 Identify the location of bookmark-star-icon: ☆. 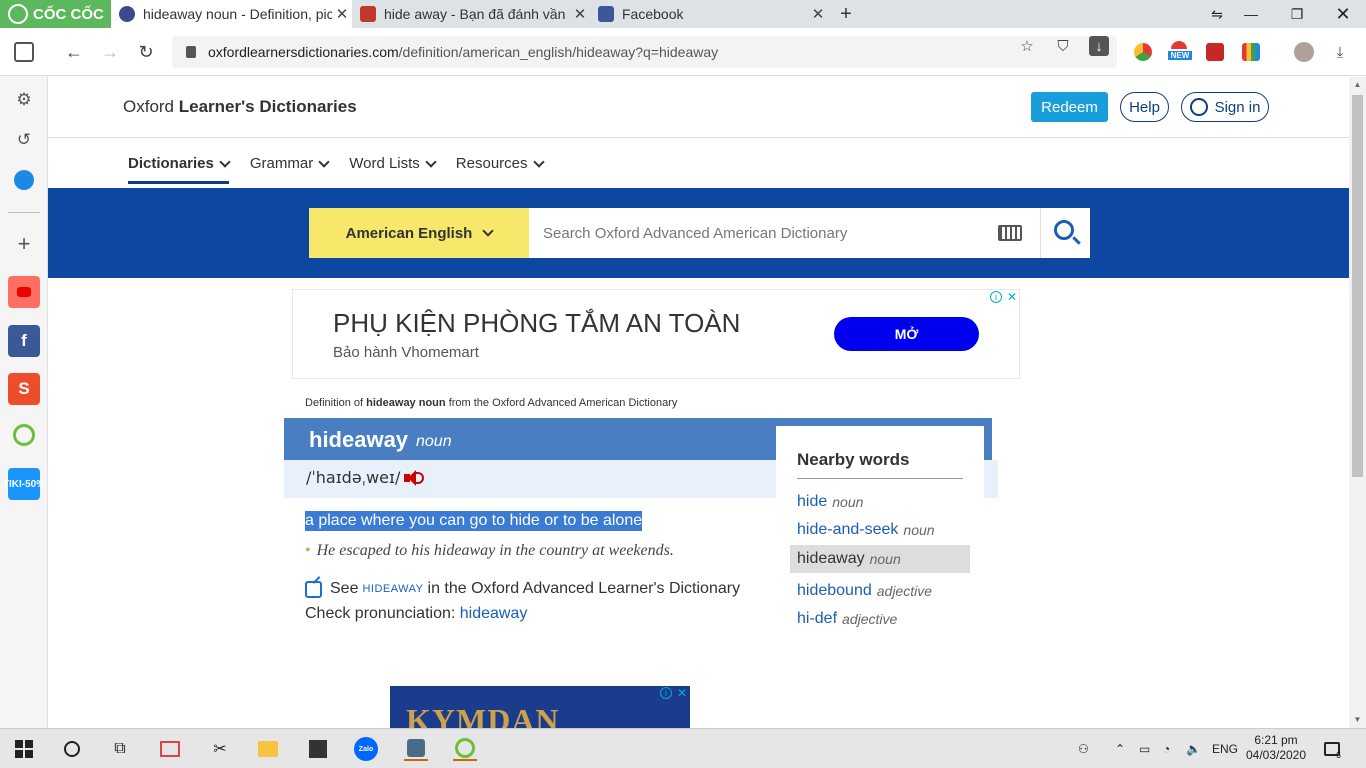
(1027, 46).